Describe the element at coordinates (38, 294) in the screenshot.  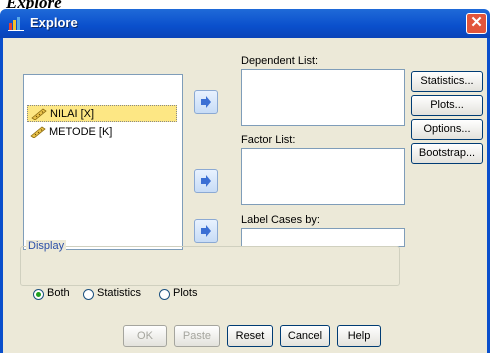
I see `display-both-radio` at that location.